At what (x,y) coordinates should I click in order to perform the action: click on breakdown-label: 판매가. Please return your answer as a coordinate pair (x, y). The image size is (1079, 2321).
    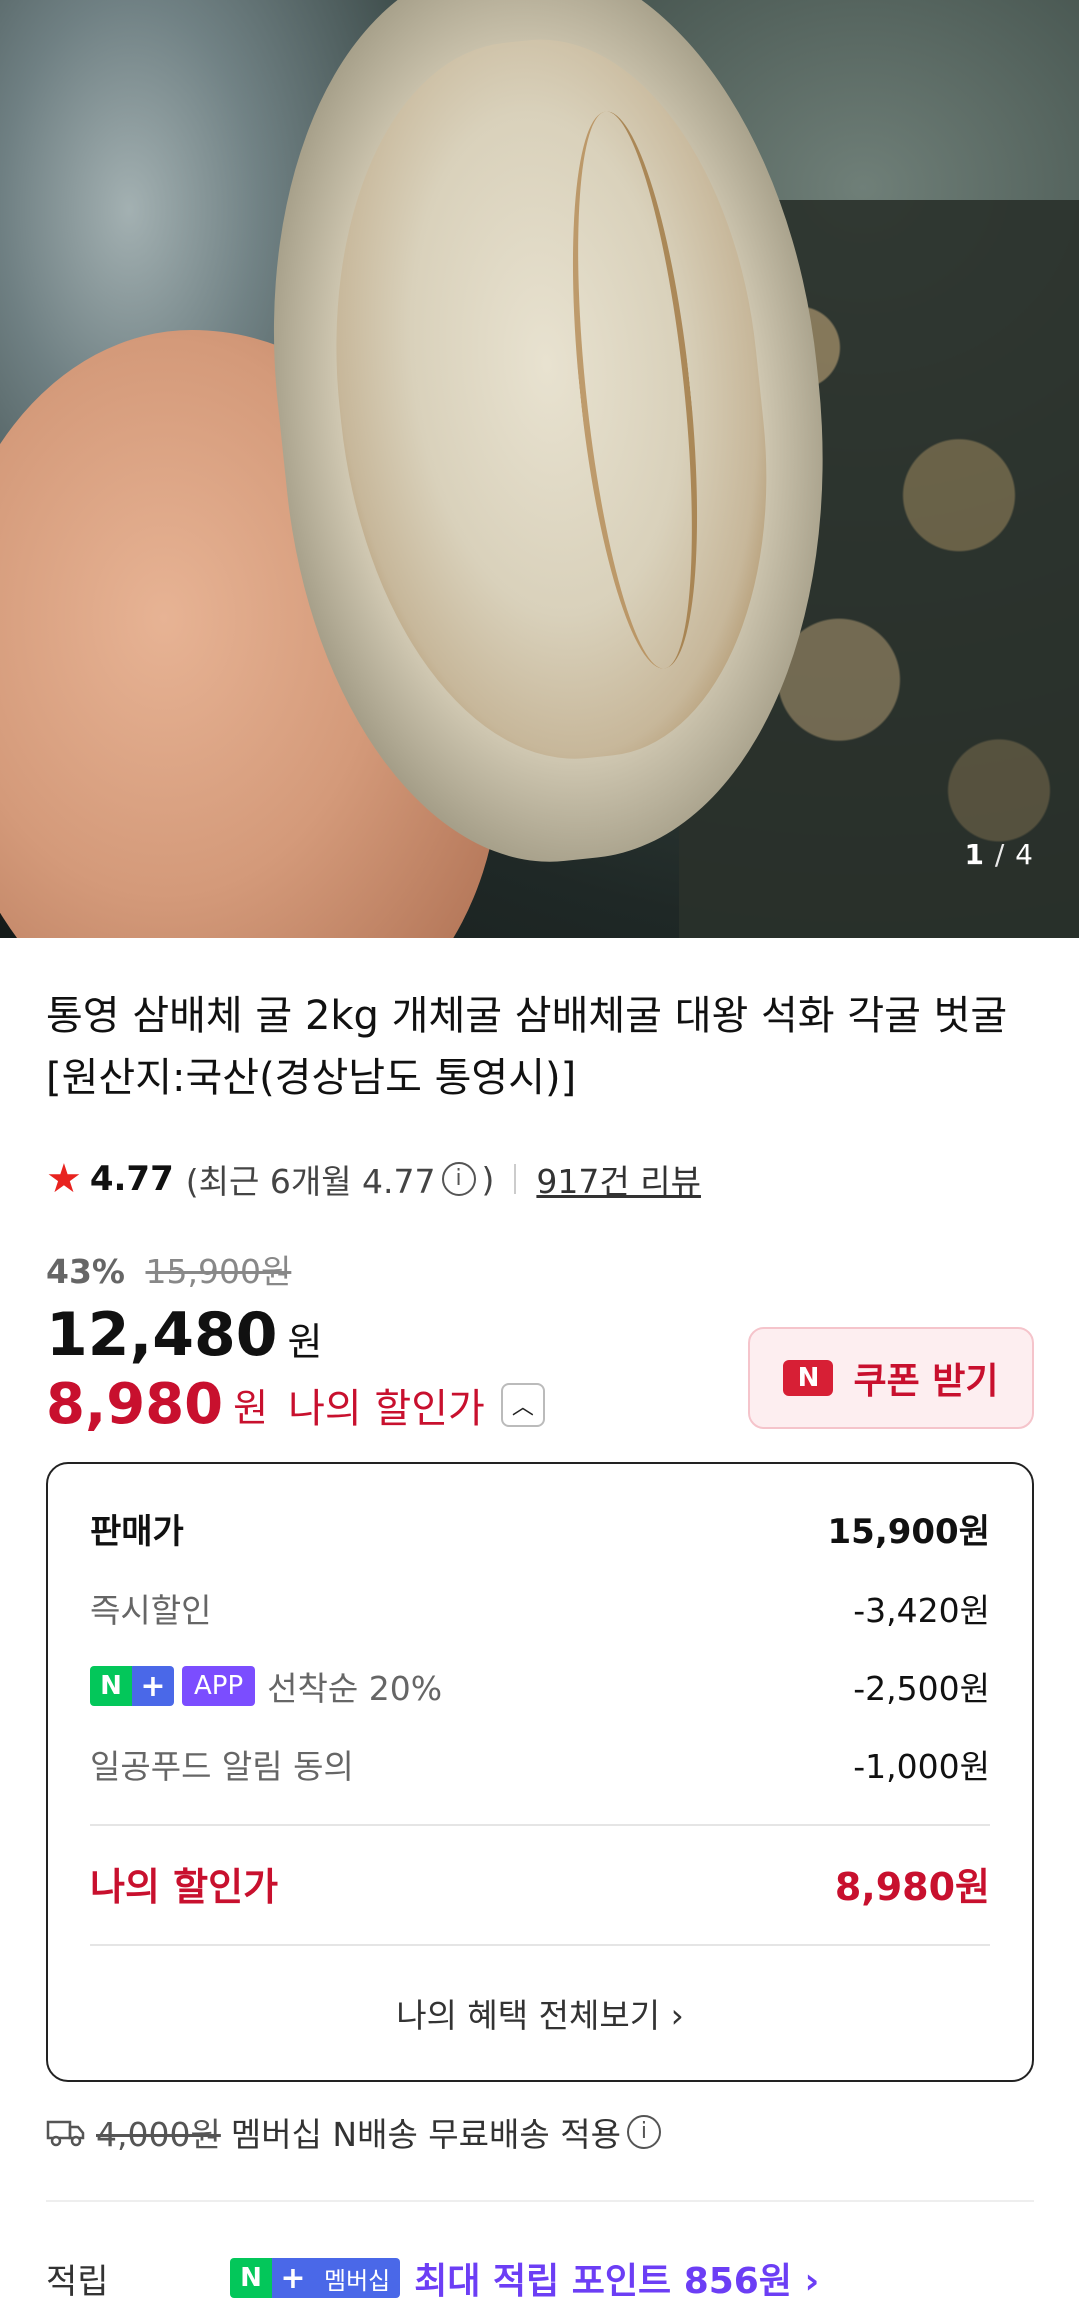
    Looking at the image, I should click on (137, 1532).